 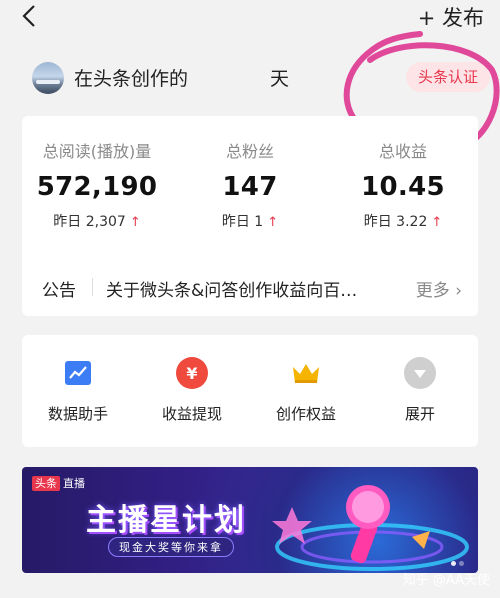 I want to click on tool-label: 展开, so click(x=419, y=414).